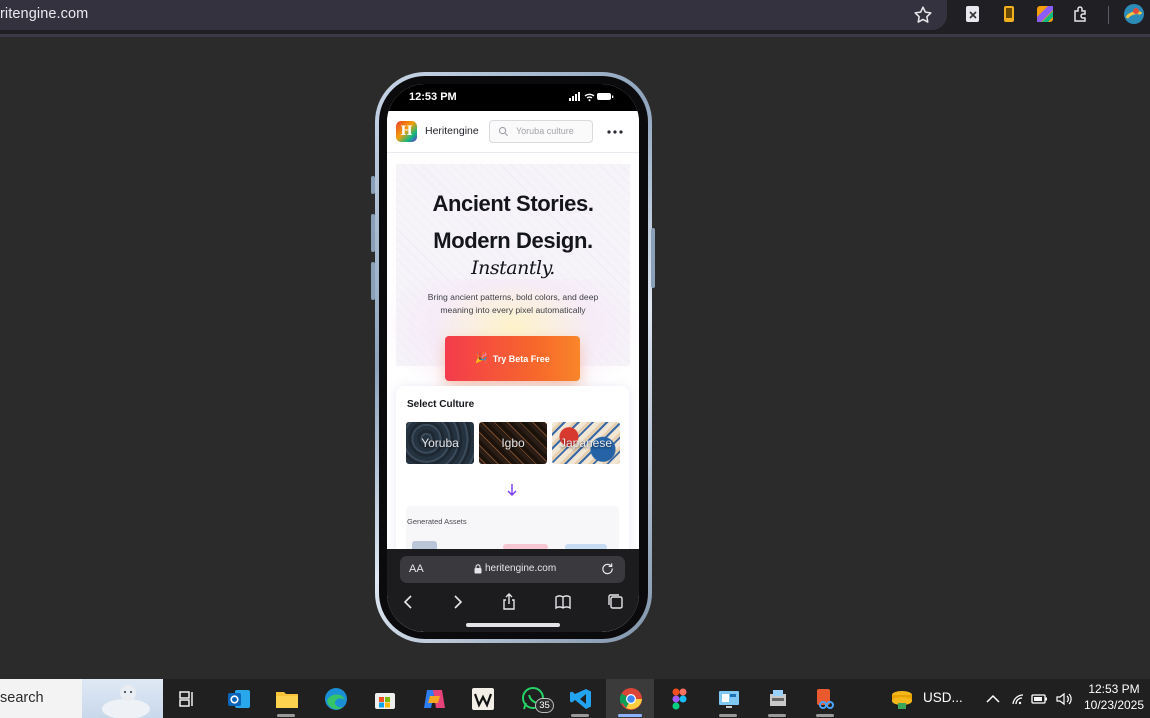 This screenshot has width=1150, height=718. I want to click on heritengine-logo-icon: H, so click(406, 131).